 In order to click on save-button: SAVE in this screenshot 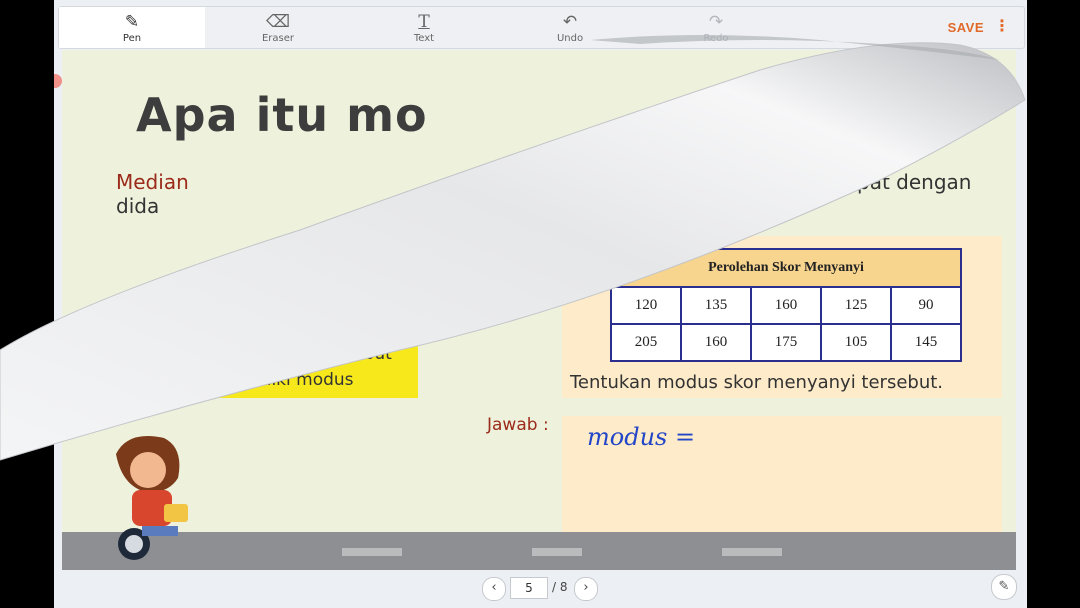, I will do `click(966, 27)`.